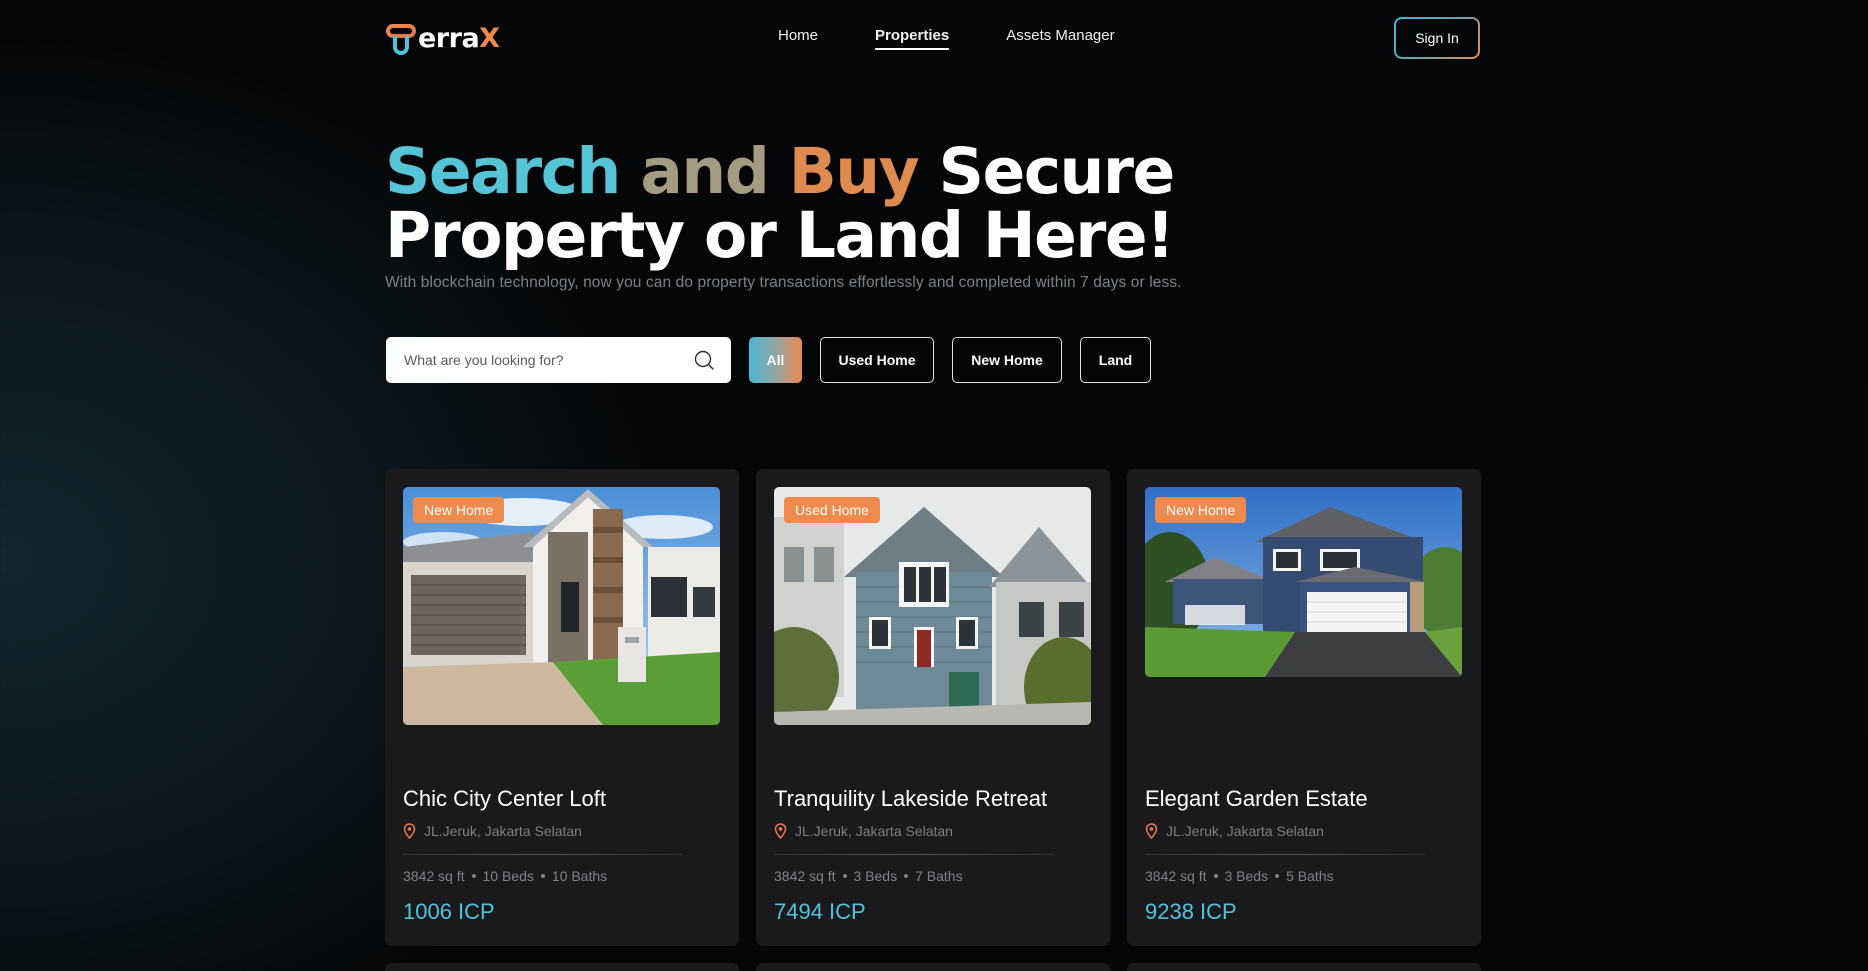 Image resolution: width=1868 pixels, height=971 pixels. I want to click on property-image: Used Home, so click(932, 606).